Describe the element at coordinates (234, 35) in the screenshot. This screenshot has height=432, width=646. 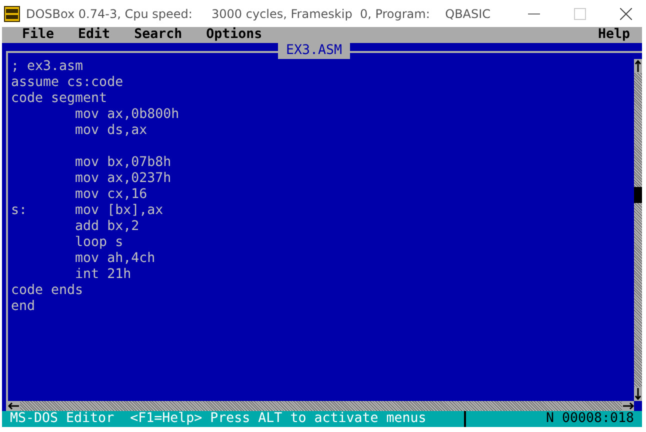
I see `menu-item: Options` at that location.